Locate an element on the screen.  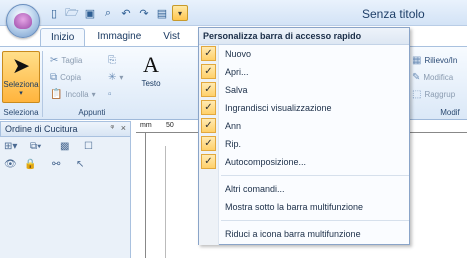
menu-item-ingrandisci: ✓ Ingrandisci visualizzazione is located at coordinates (304, 108).